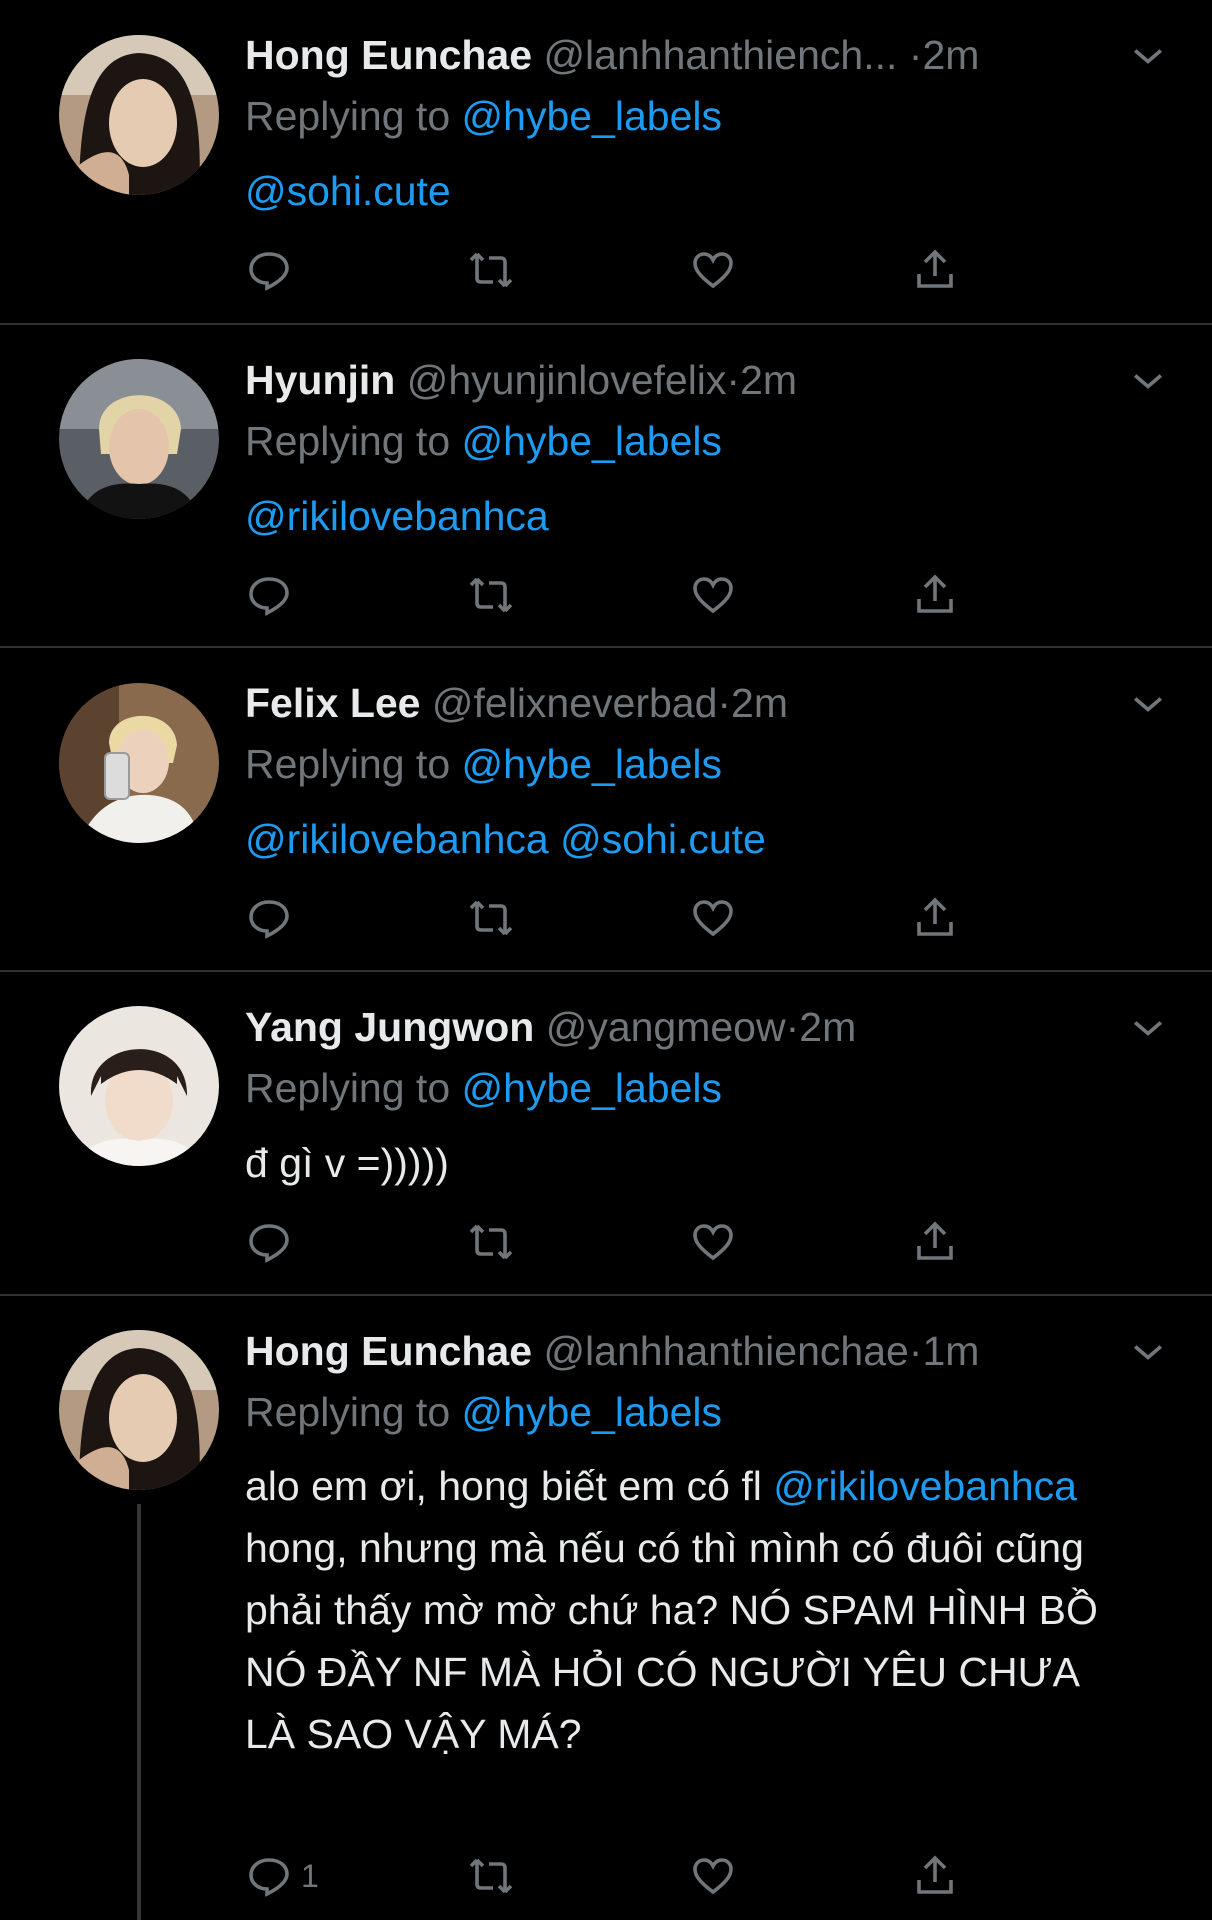  What do you see at coordinates (685, 516) in the screenshot?
I see `tweet-text: @rikilovebanhca` at bounding box center [685, 516].